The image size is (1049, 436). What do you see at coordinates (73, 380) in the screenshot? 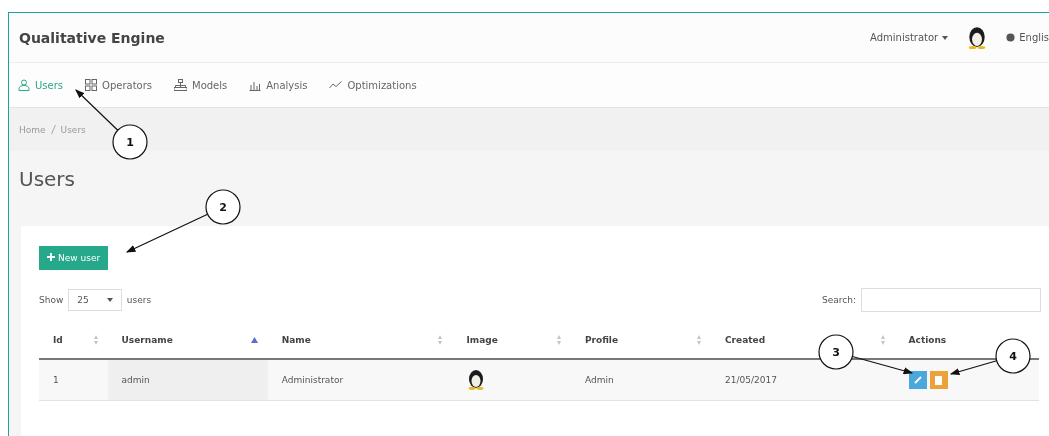
I see `table-cell: 1` at bounding box center [73, 380].